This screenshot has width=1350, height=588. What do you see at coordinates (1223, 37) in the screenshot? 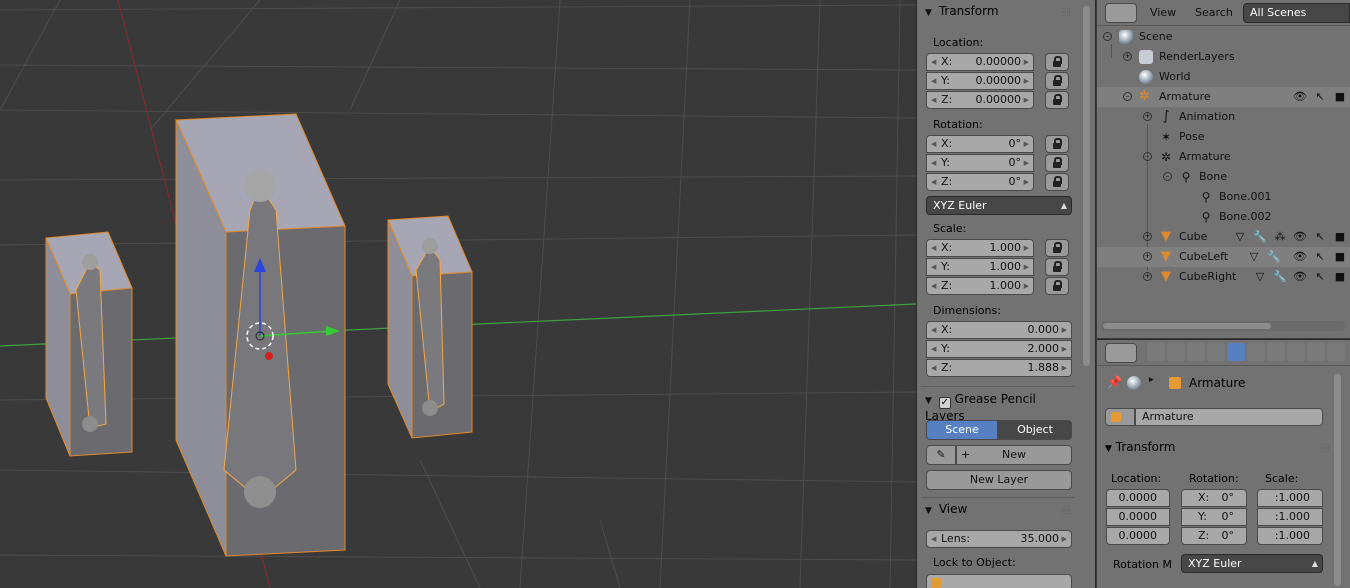
I see `outliner-row-scene: – Scene` at bounding box center [1223, 37].